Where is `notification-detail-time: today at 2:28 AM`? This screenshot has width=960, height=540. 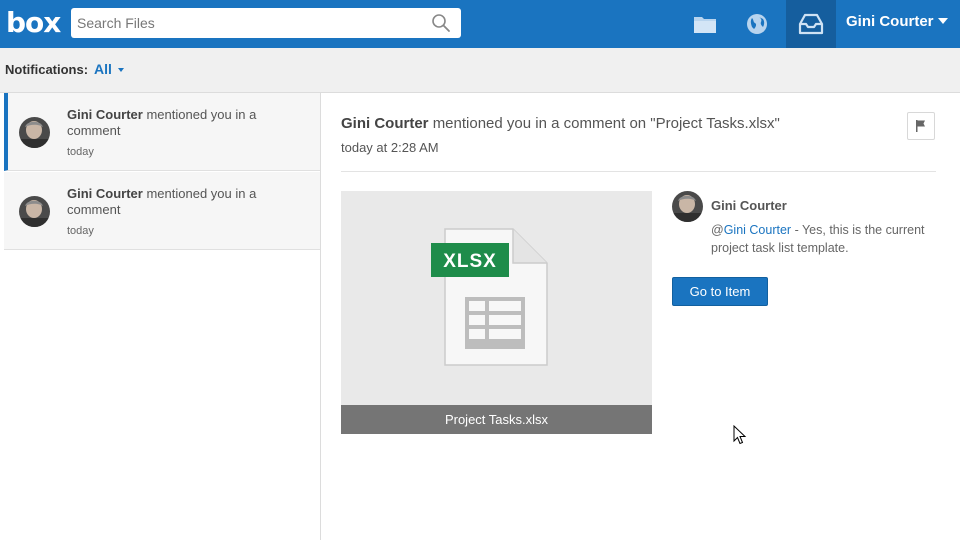 notification-detail-time: today at 2:28 AM is located at coordinates (390, 147).